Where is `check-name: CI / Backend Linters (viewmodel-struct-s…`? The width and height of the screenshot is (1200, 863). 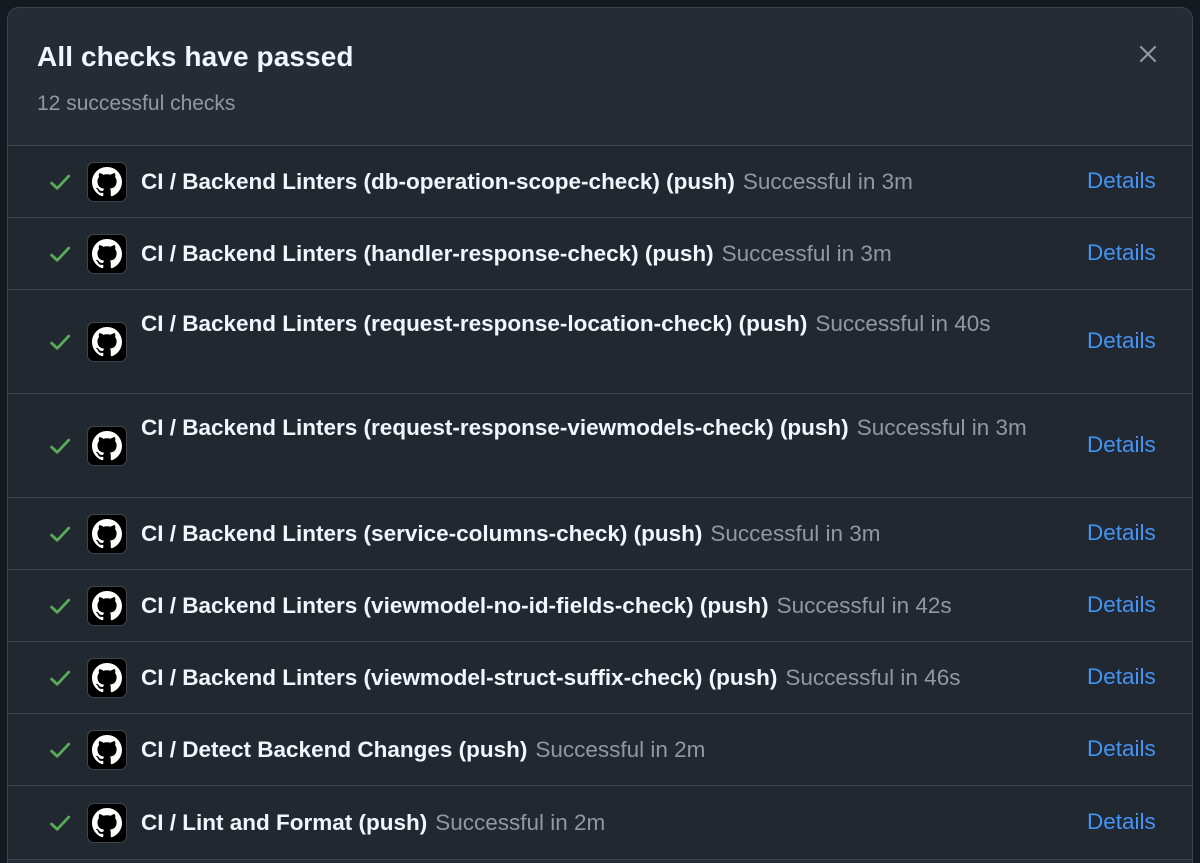 check-name: CI / Backend Linters (viewmodel-struct-s… is located at coordinates (459, 677).